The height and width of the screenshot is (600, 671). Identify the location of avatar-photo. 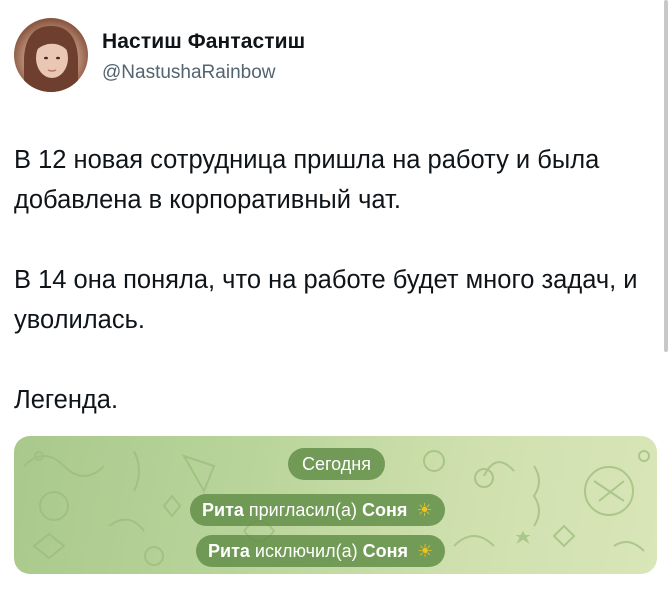
(51, 59).